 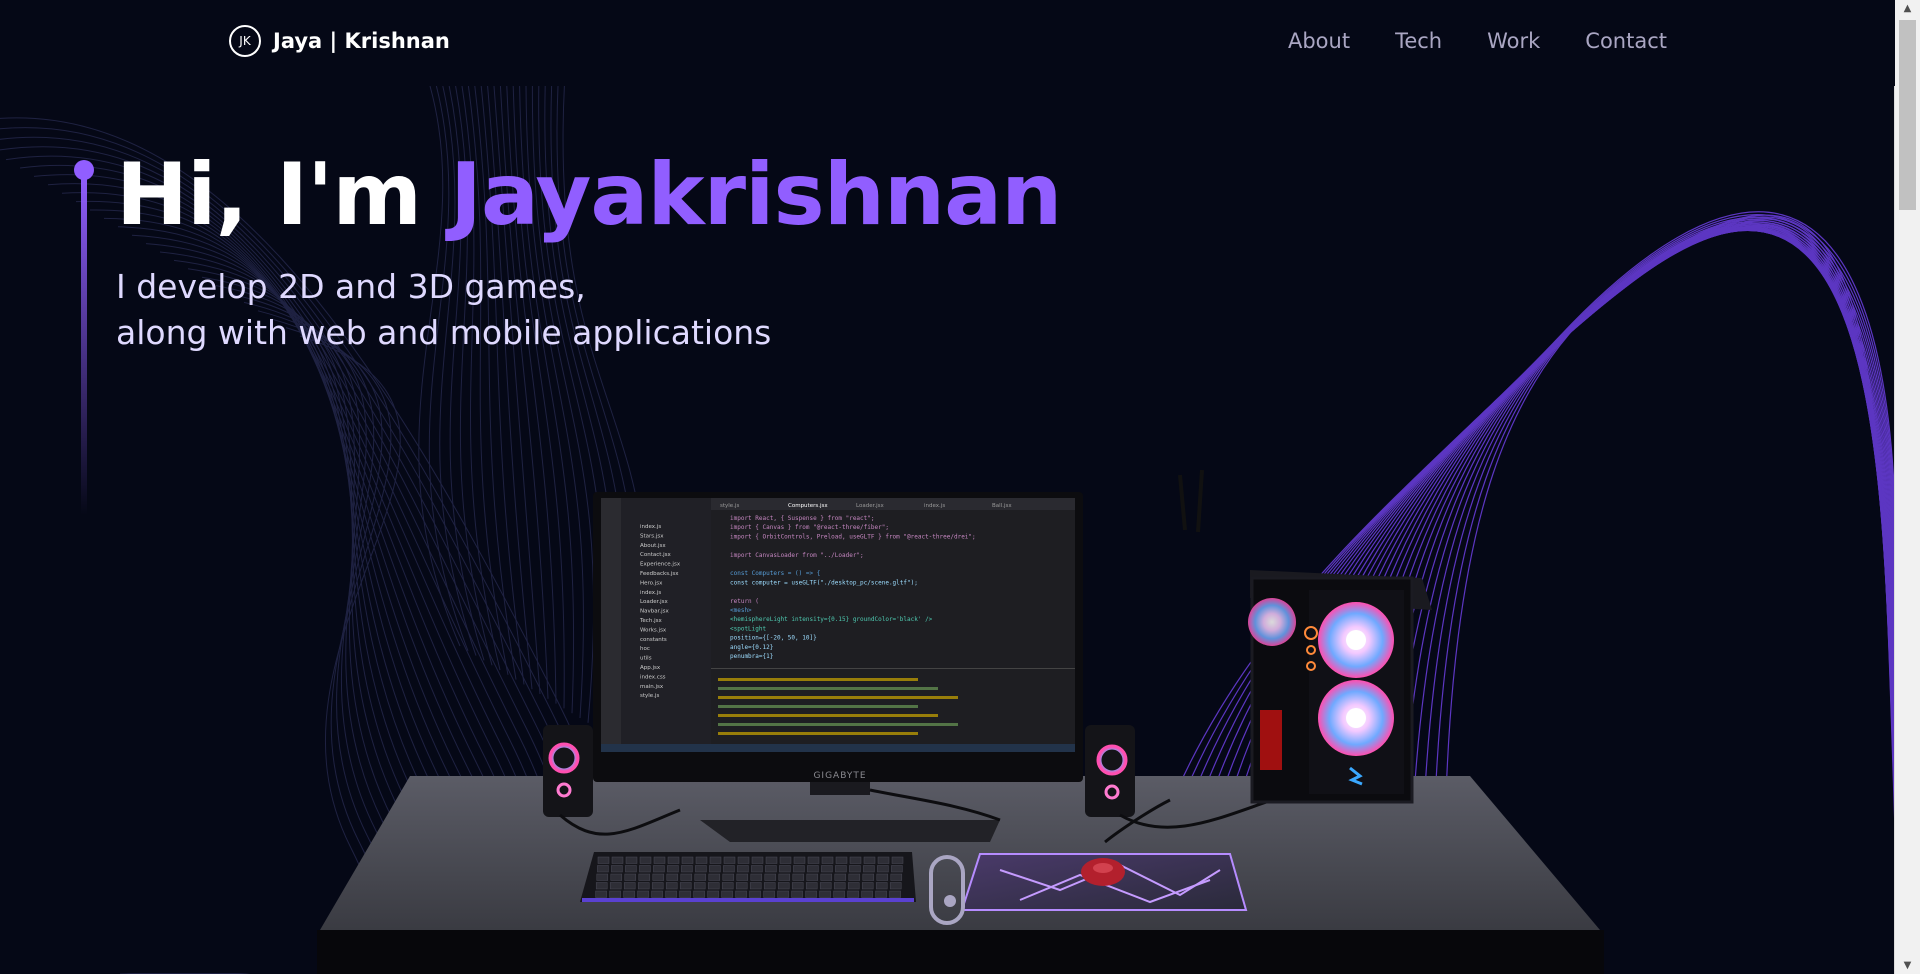 I want to click on scrollbar-thumb, so click(x=1907, y=115).